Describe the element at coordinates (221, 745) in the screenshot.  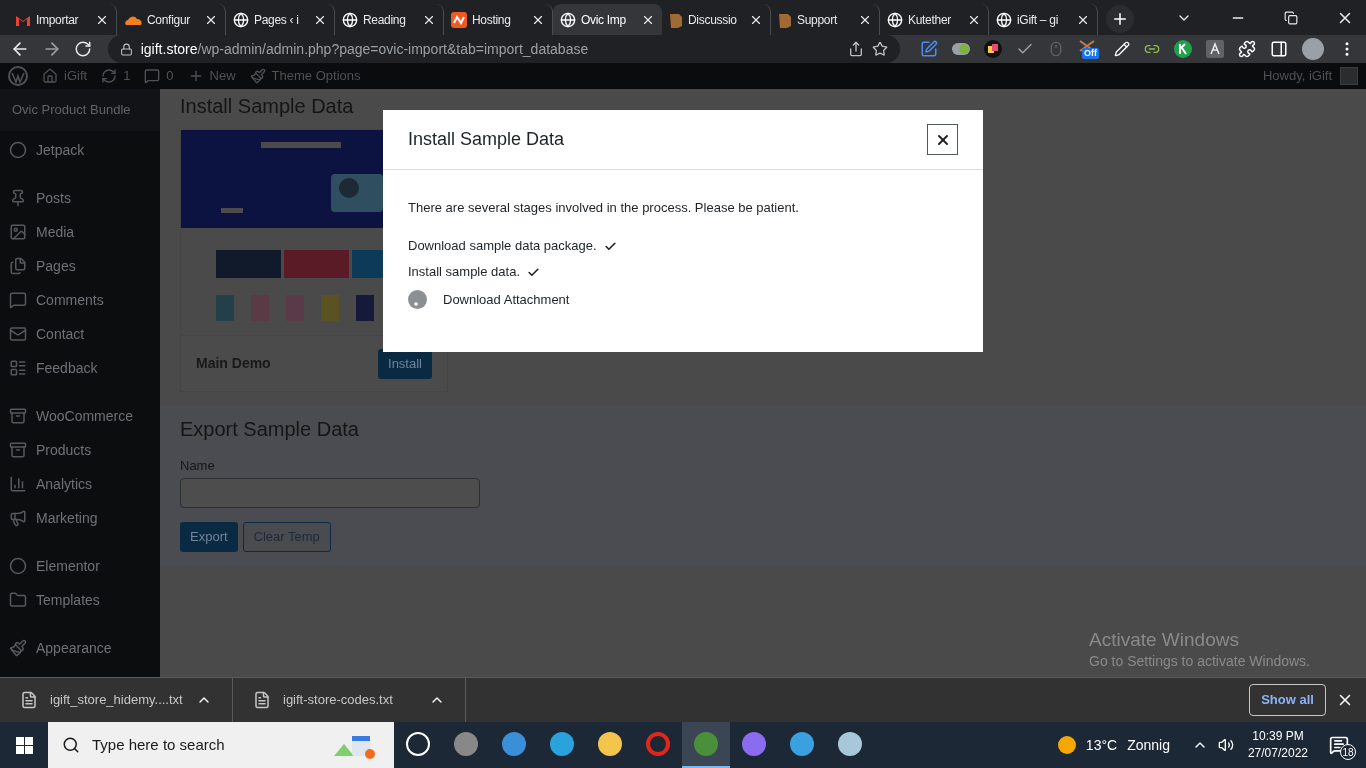
I see `taskbar-search-field: Type here to search` at that location.